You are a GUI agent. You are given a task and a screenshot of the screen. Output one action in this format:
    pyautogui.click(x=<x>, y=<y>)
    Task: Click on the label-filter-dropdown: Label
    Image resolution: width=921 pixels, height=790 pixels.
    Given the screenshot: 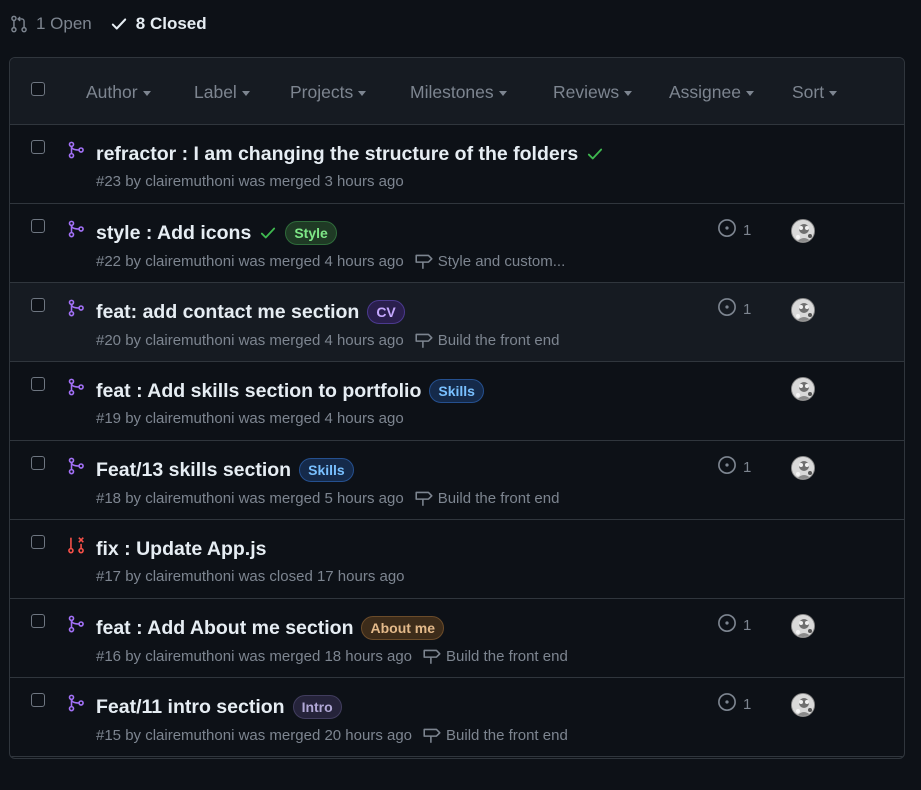 What is the action you would take?
    pyautogui.click(x=222, y=92)
    